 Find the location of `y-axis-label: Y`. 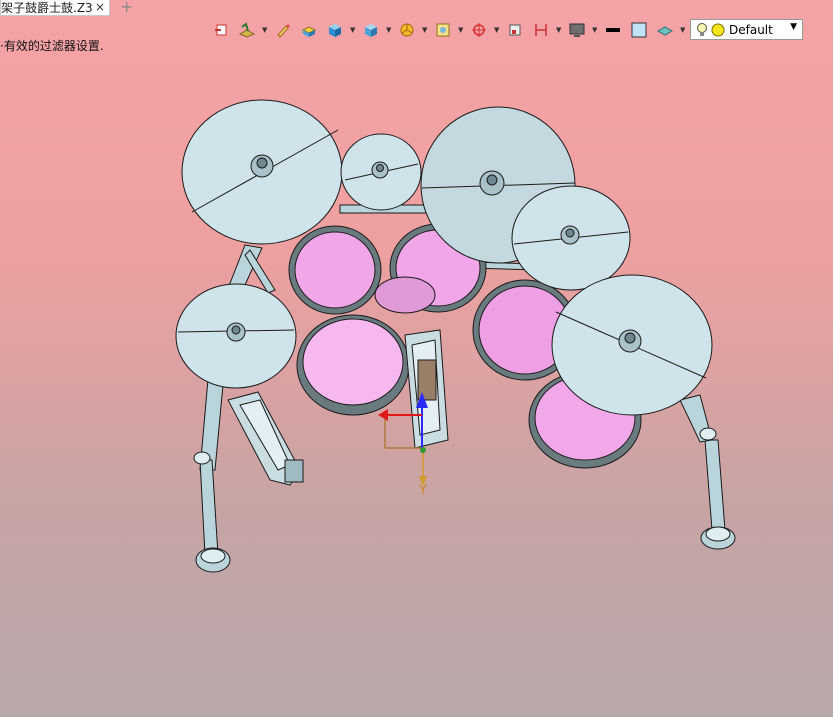

y-axis-label: Y is located at coordinates (422, 490).